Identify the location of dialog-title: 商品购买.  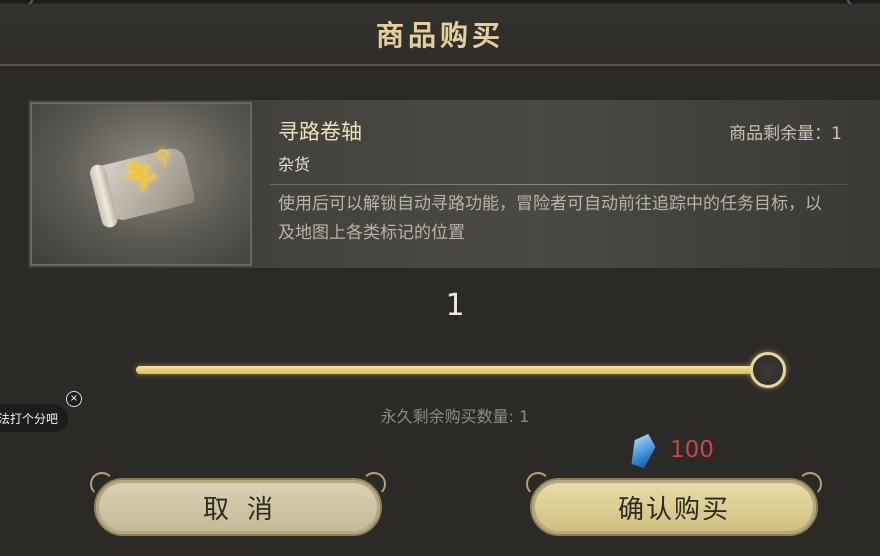
(439, 35).